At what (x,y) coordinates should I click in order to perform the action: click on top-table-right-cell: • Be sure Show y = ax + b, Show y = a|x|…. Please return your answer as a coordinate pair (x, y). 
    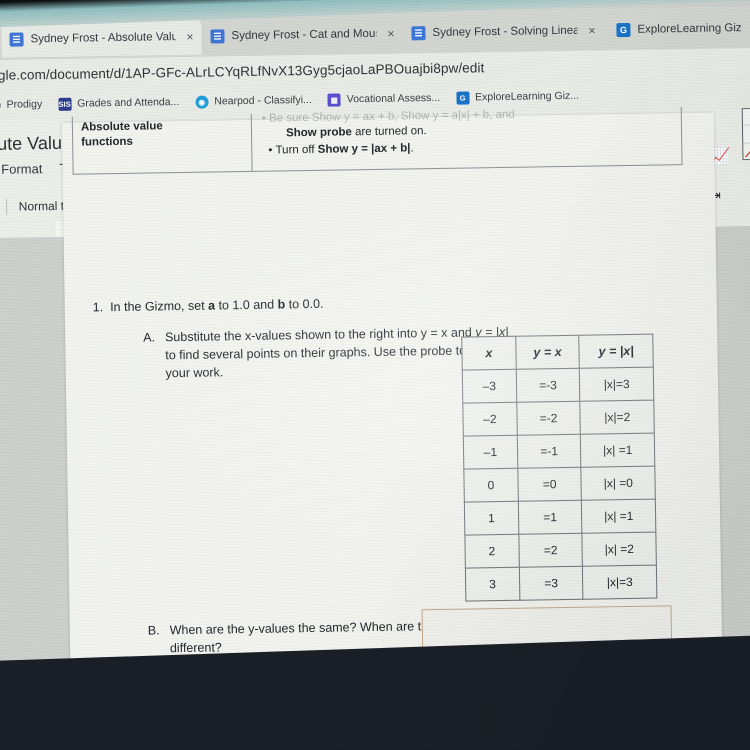
    Looking at the image, I should click on (500, 139).